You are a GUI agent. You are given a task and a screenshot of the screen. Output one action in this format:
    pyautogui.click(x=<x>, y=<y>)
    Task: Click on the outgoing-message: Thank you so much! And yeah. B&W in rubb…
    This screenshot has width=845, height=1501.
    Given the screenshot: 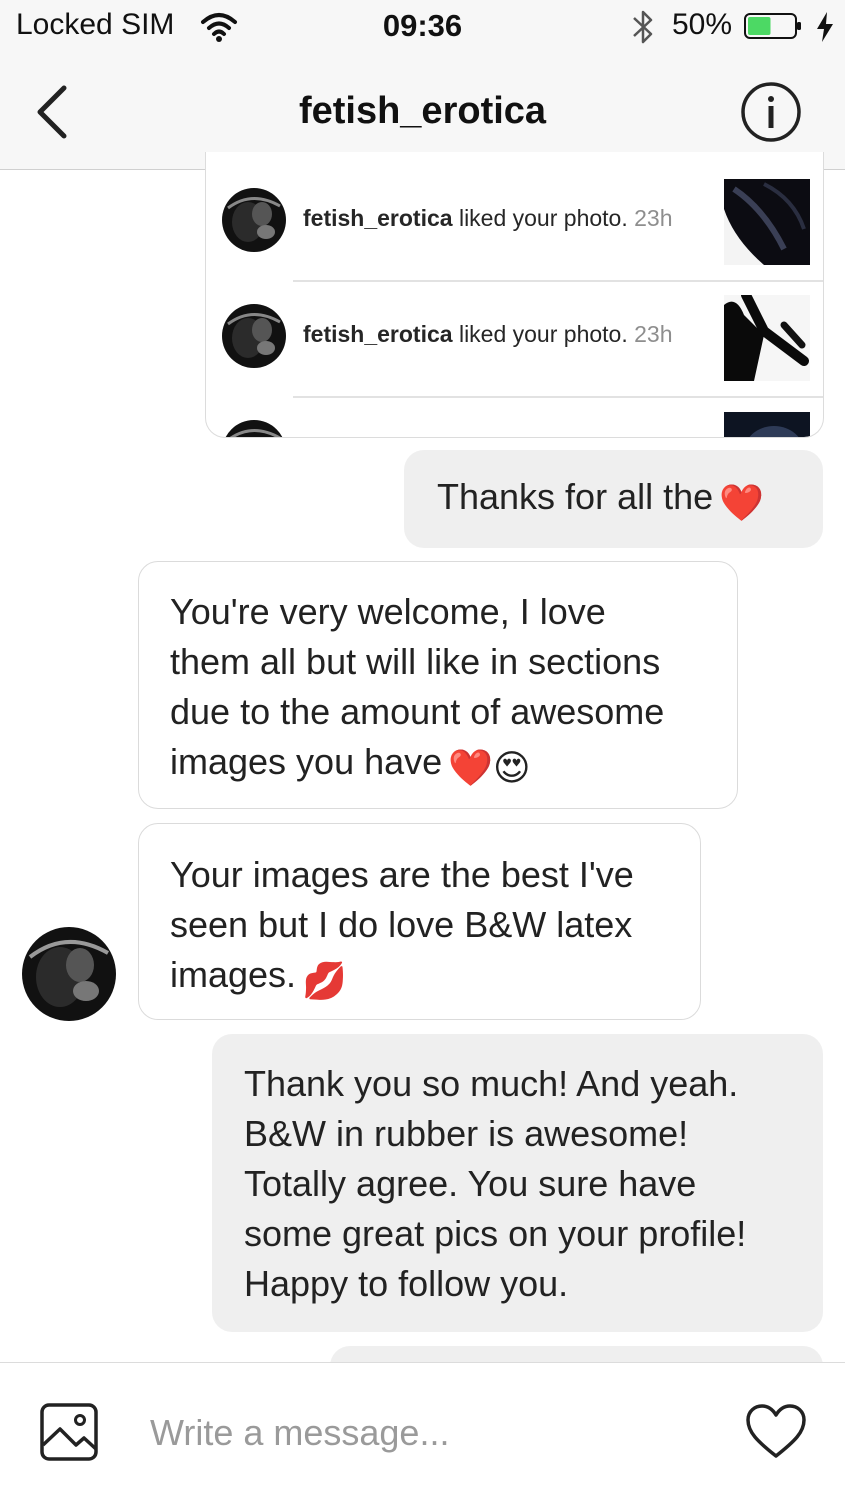 What is the action you would take?
    pyautogui.click(x=517, y=1183)
    